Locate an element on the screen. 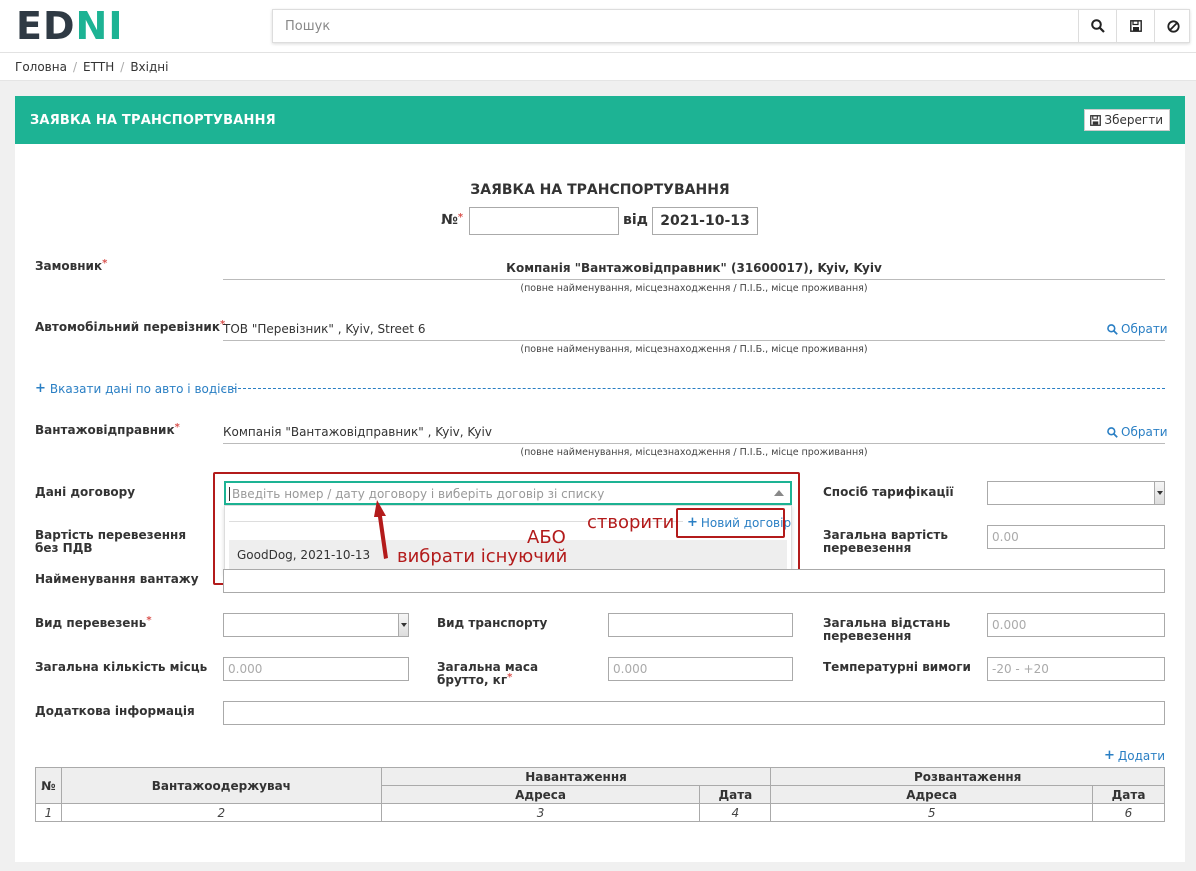  extra-info-label: Додаткова інформація is located at coordinates (115, 711).